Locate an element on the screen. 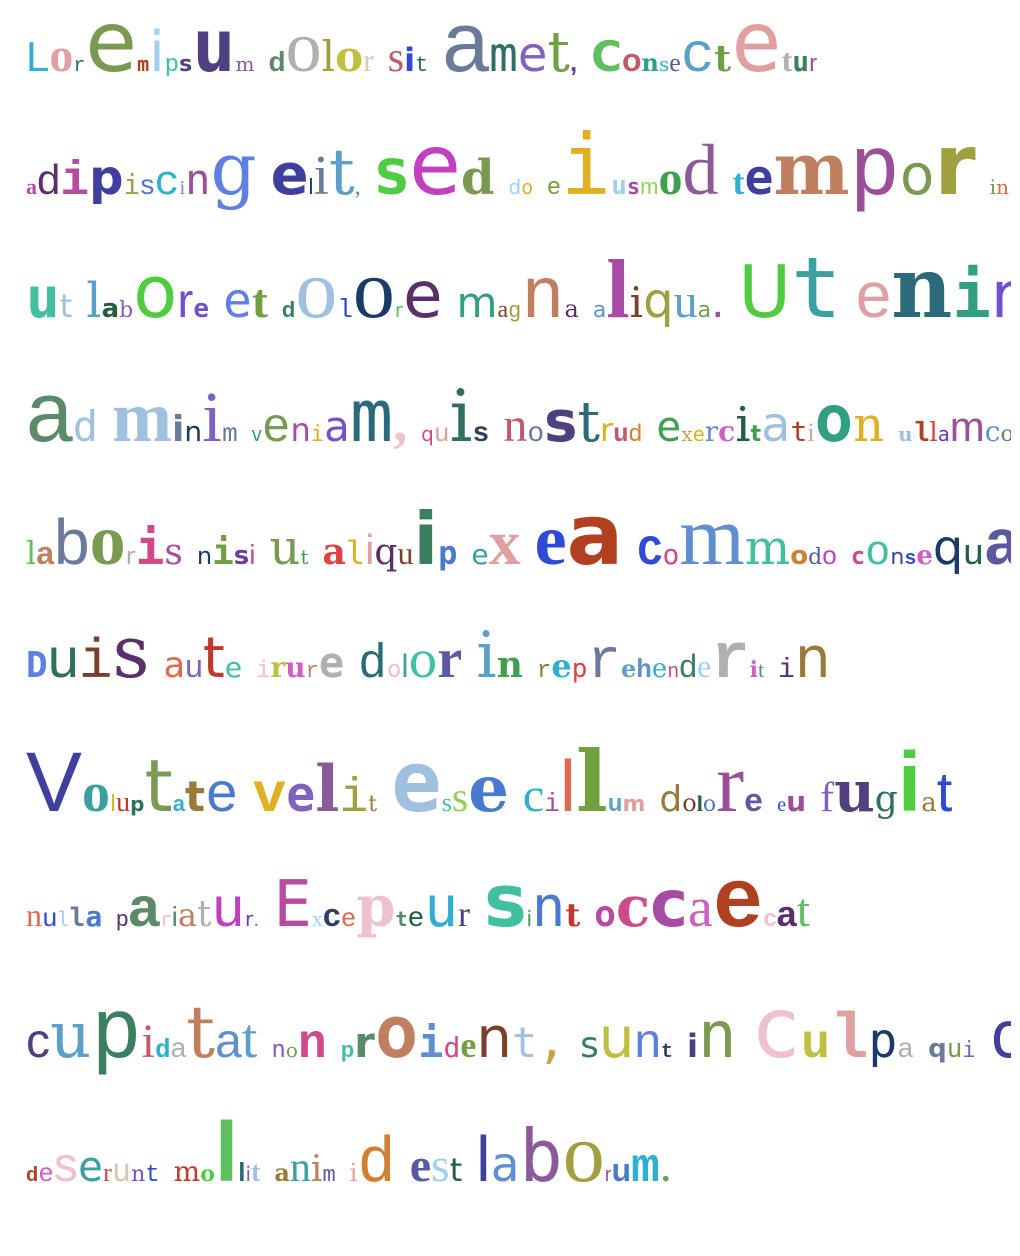  word: mollit is located at coordinates (217, 1152).